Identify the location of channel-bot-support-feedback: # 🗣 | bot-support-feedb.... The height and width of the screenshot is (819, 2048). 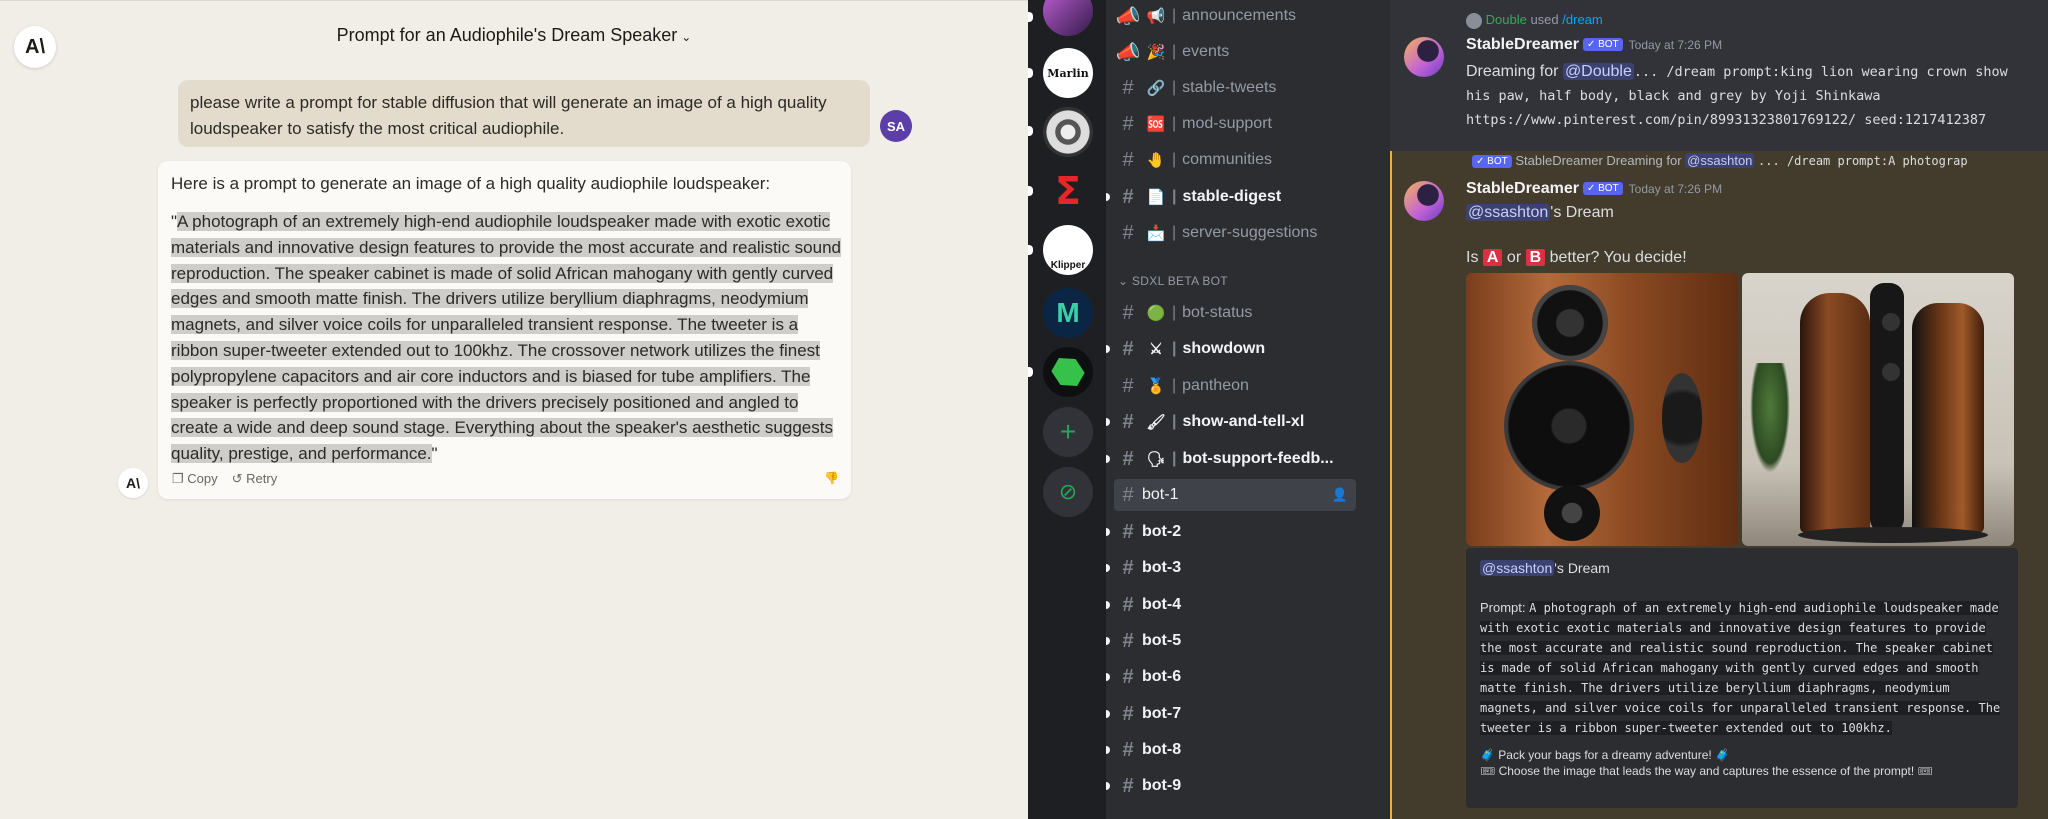
(1231, 459).